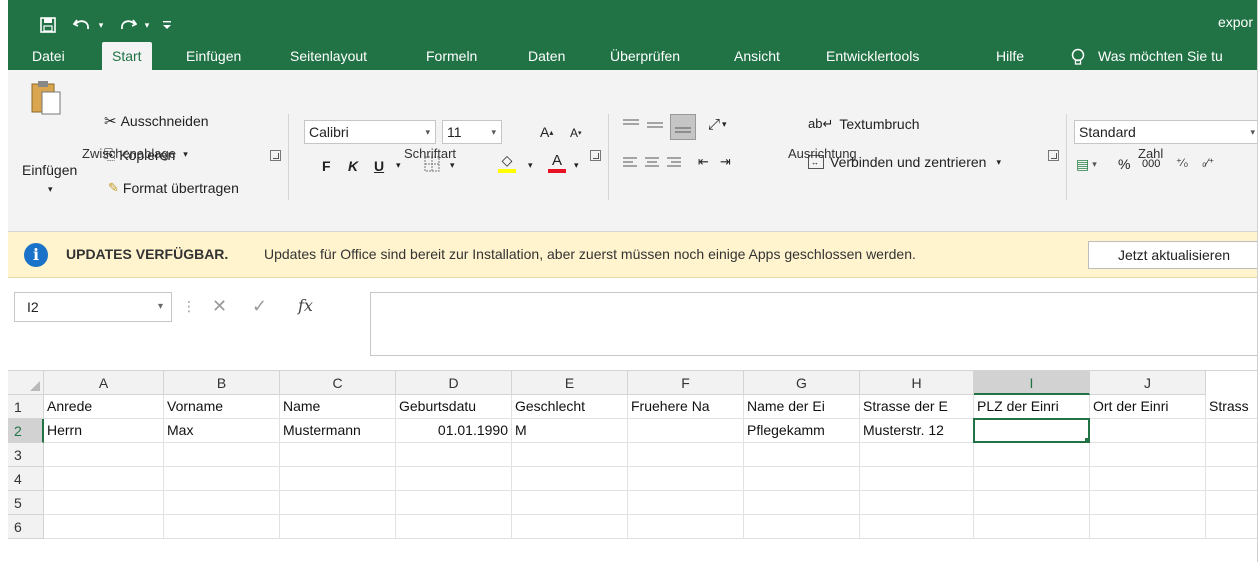 The width and height of the screenshot is (1258, 562). What do you see at coordinates (219, 306) in the screenshot?
I see `cancel-icon: ✕` at bounding box center [219, 306].